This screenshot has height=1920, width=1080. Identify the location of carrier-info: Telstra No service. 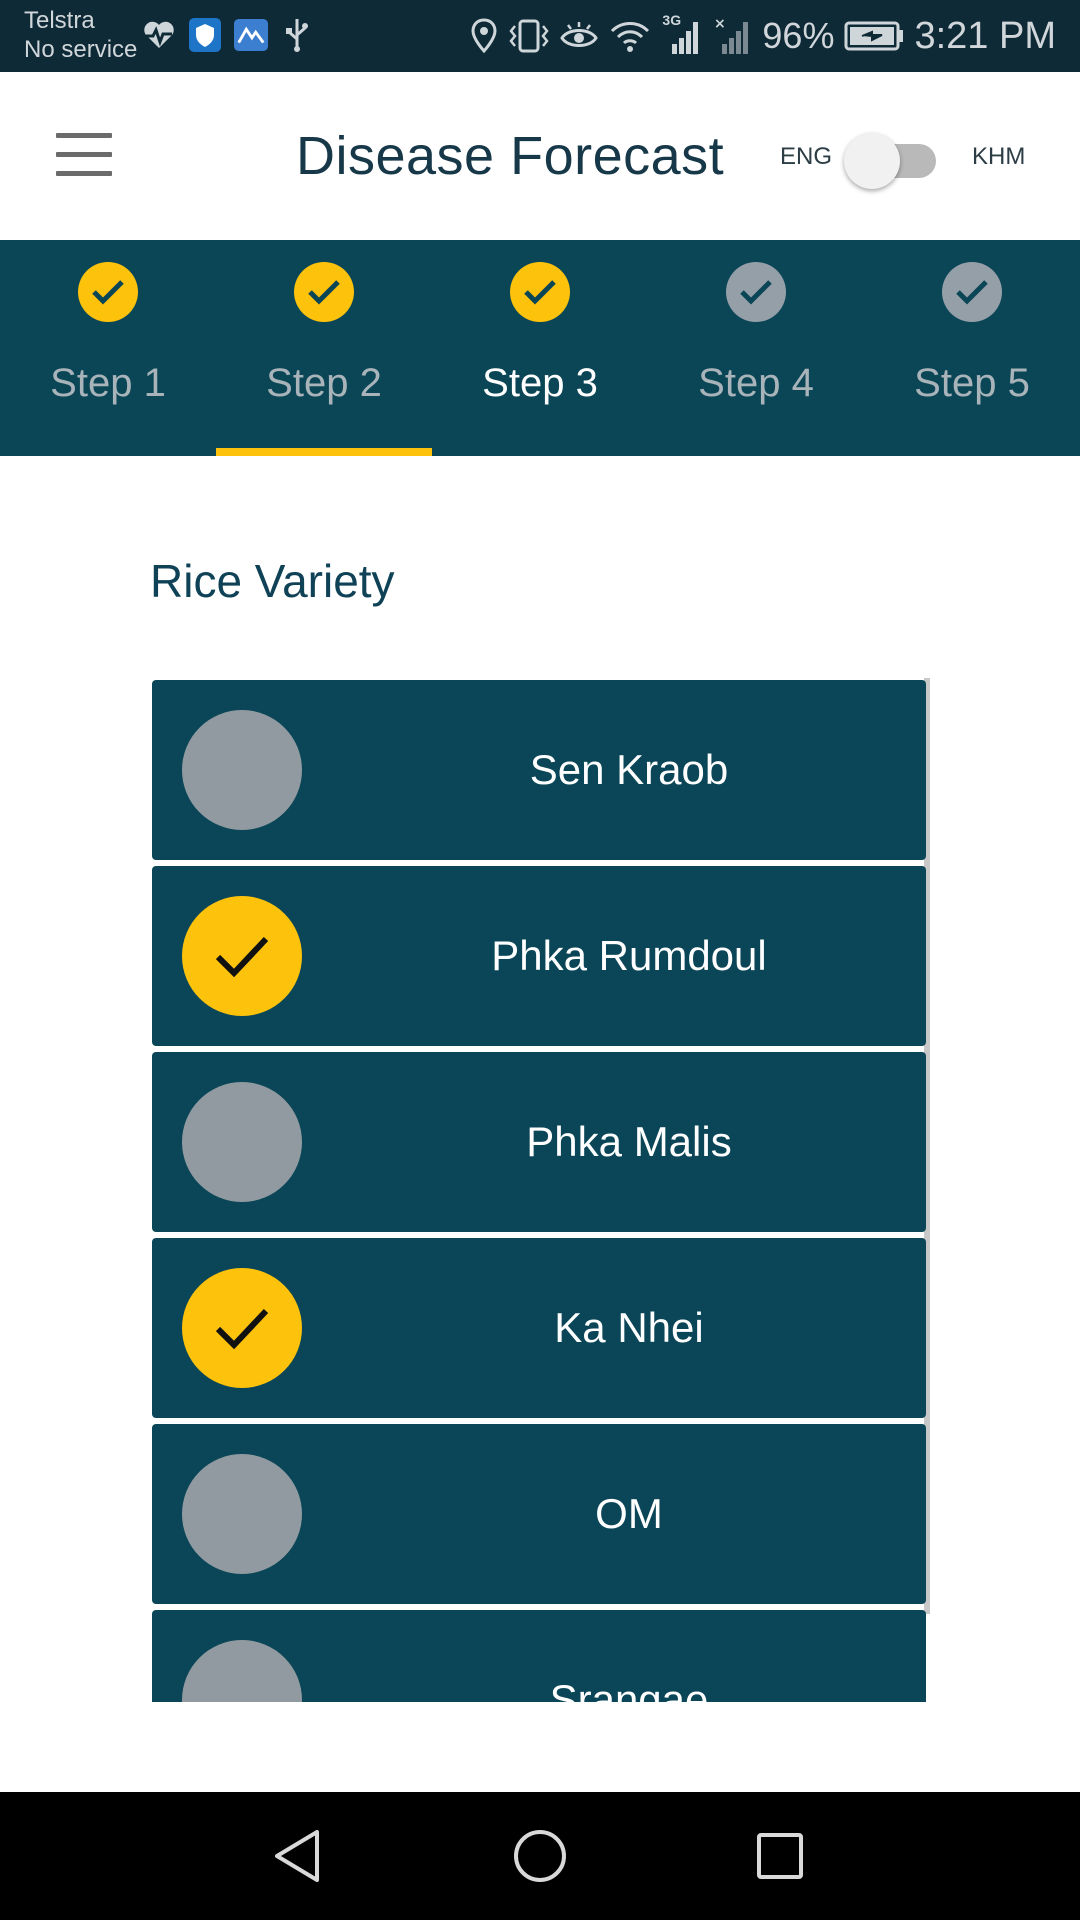
(80, 35).